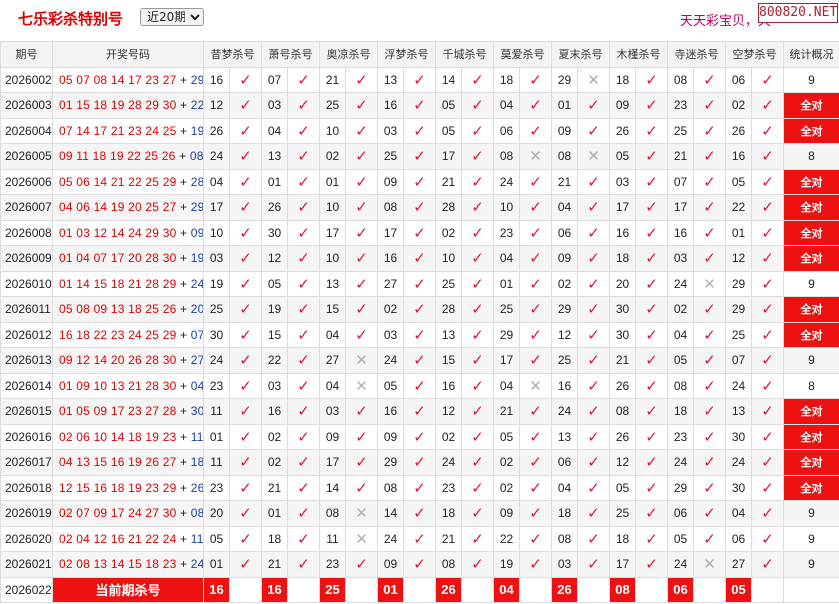 This screenshot has width=839, height=604. I want to click on main-numbers: 09 12 14 20 26 28 30, so click(118, 360).